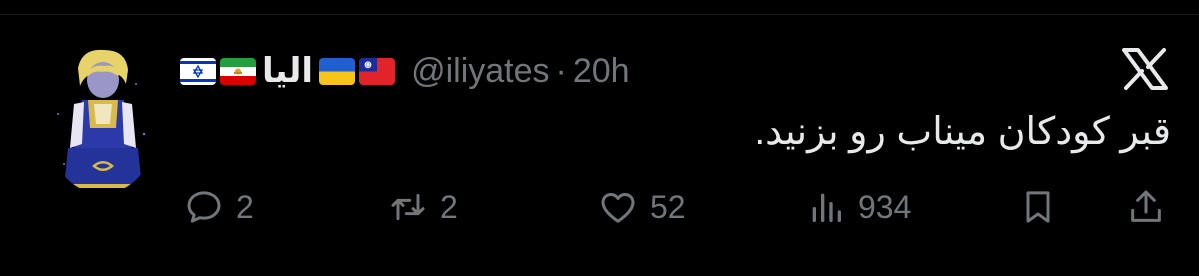 The image size is (1199, 276). I want to click on x-logo-icon, so click(1145, 69).